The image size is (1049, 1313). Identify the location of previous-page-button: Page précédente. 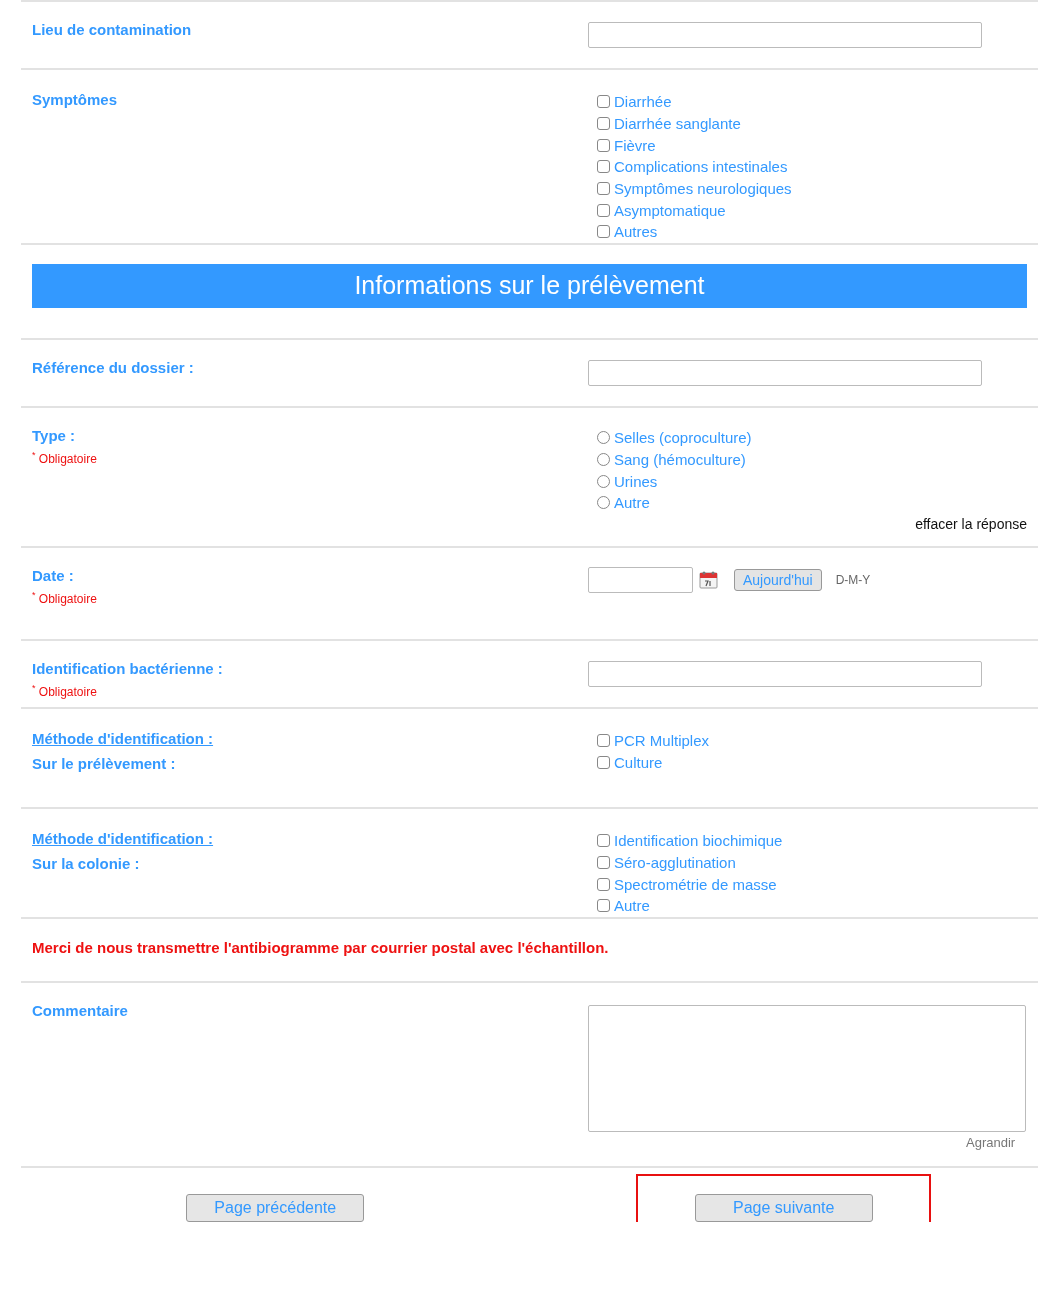
(275, 1207).